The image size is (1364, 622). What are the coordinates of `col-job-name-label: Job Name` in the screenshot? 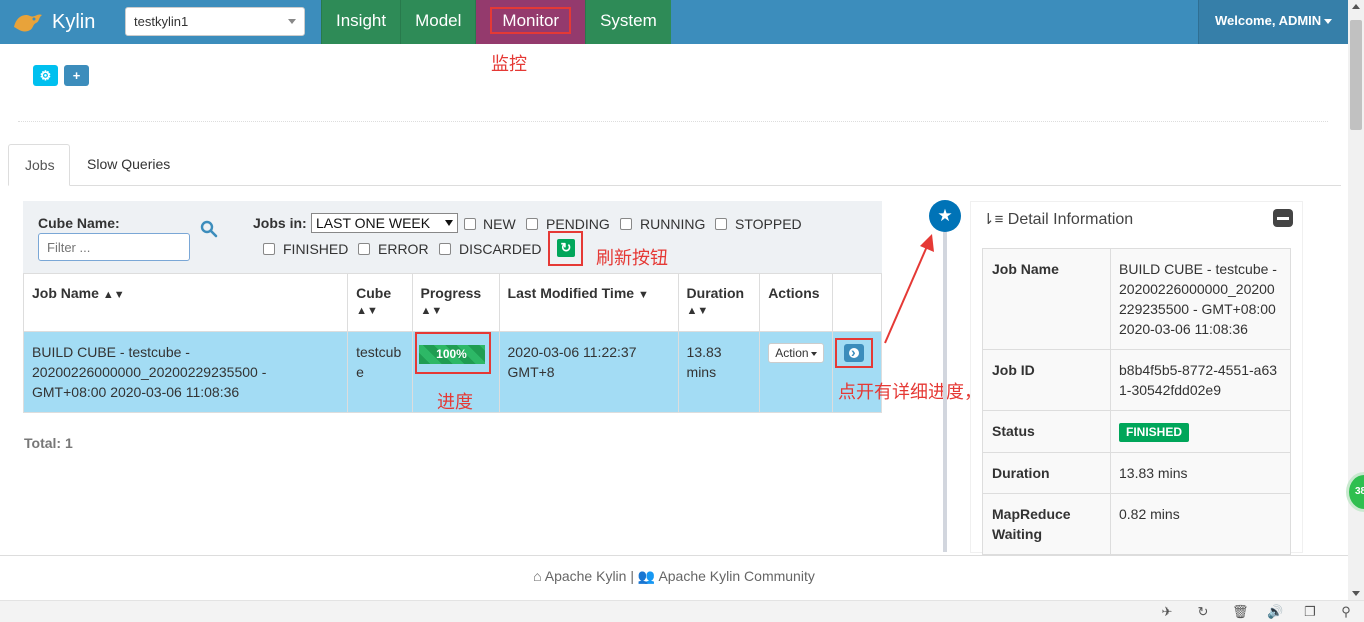 It's located at (65, 293).